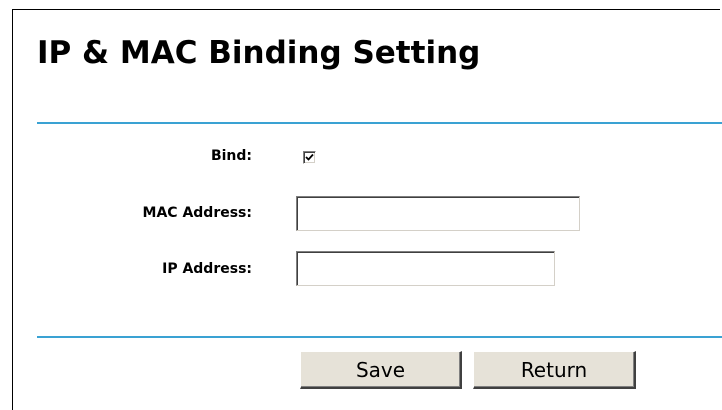 Image resolution: width=722 pixels, height=410 pixels. I want to click on bind-checkbox, so click(309, 157).